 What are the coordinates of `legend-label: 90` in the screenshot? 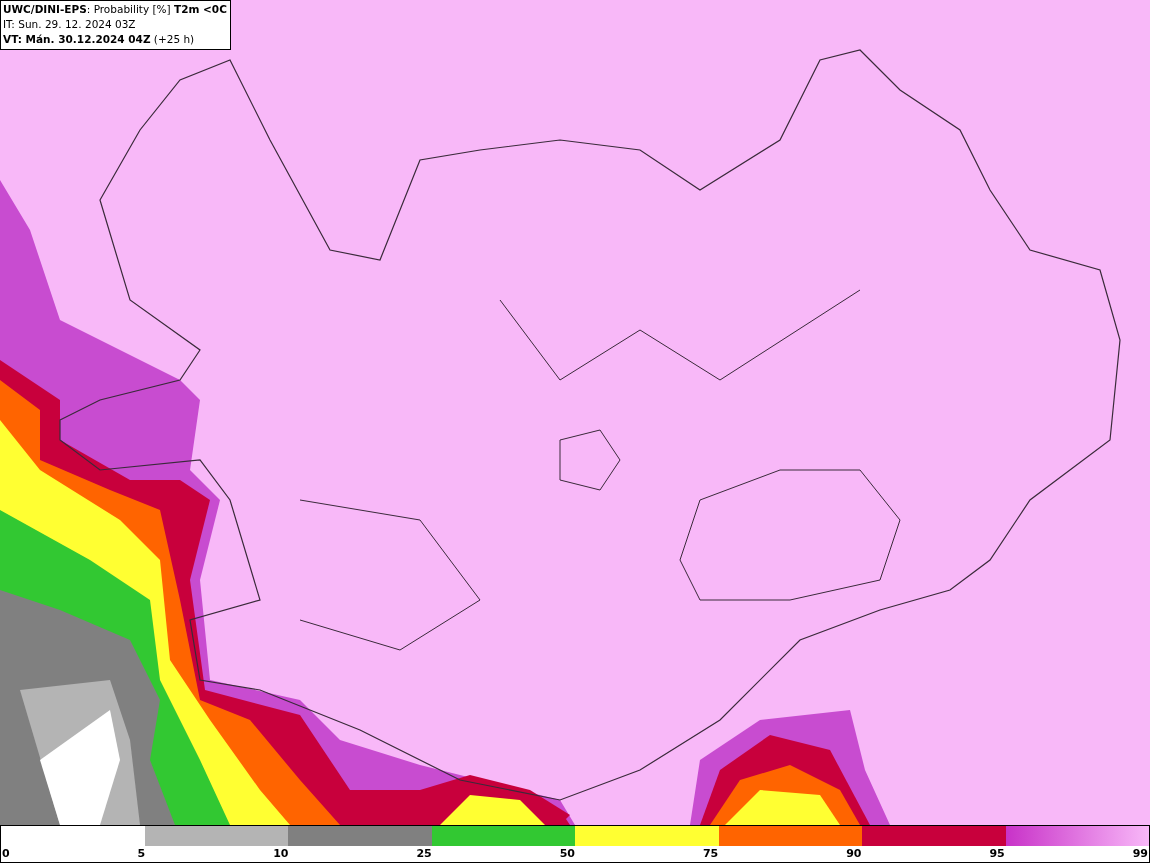 It's located at (854, 853).